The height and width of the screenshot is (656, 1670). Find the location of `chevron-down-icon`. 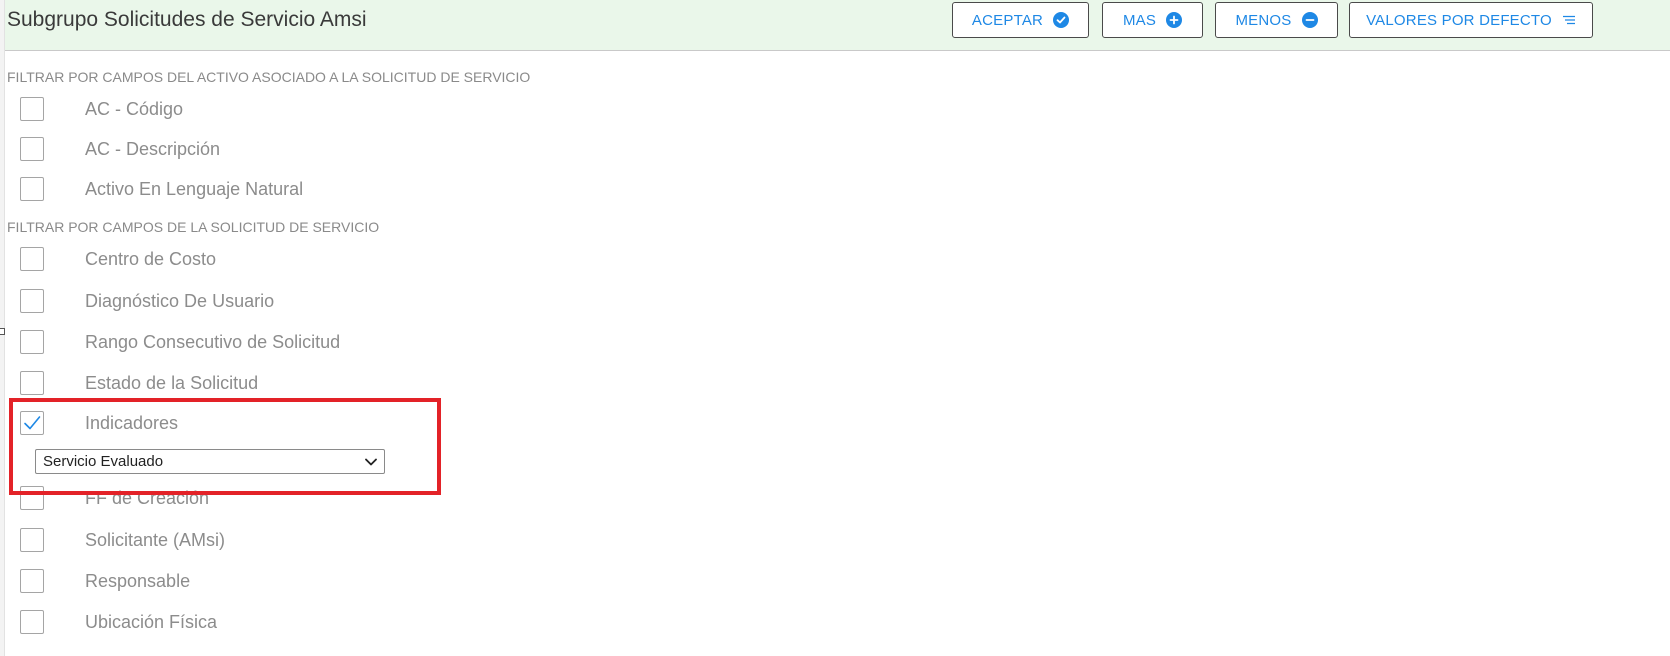

chevron-down-icon is located at coordinates (371, 461).